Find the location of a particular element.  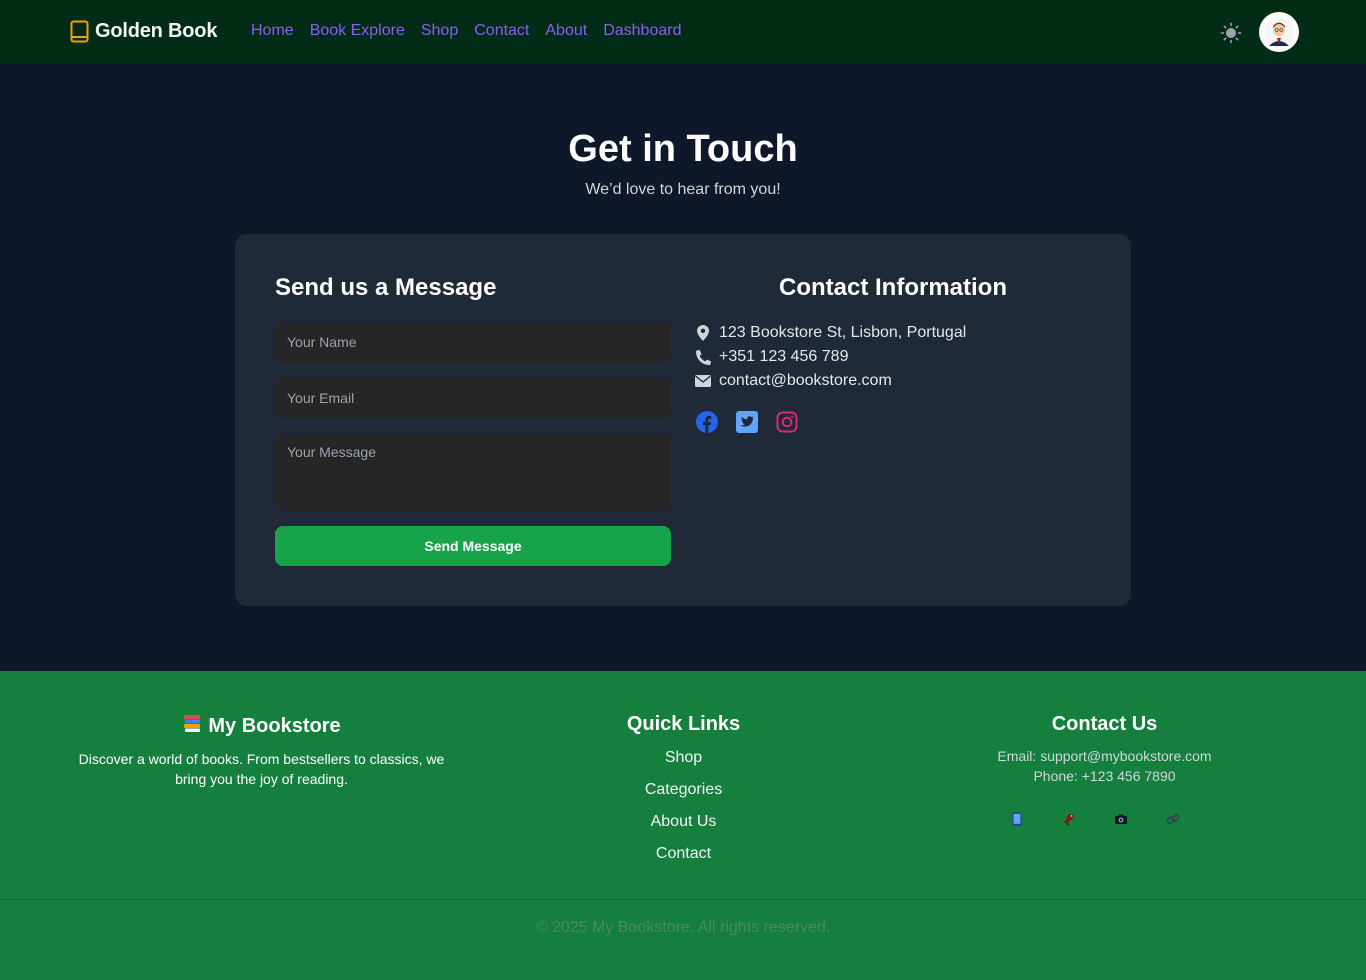

footer-brand-title: My Bookstore is located at coordinates (274, 725).